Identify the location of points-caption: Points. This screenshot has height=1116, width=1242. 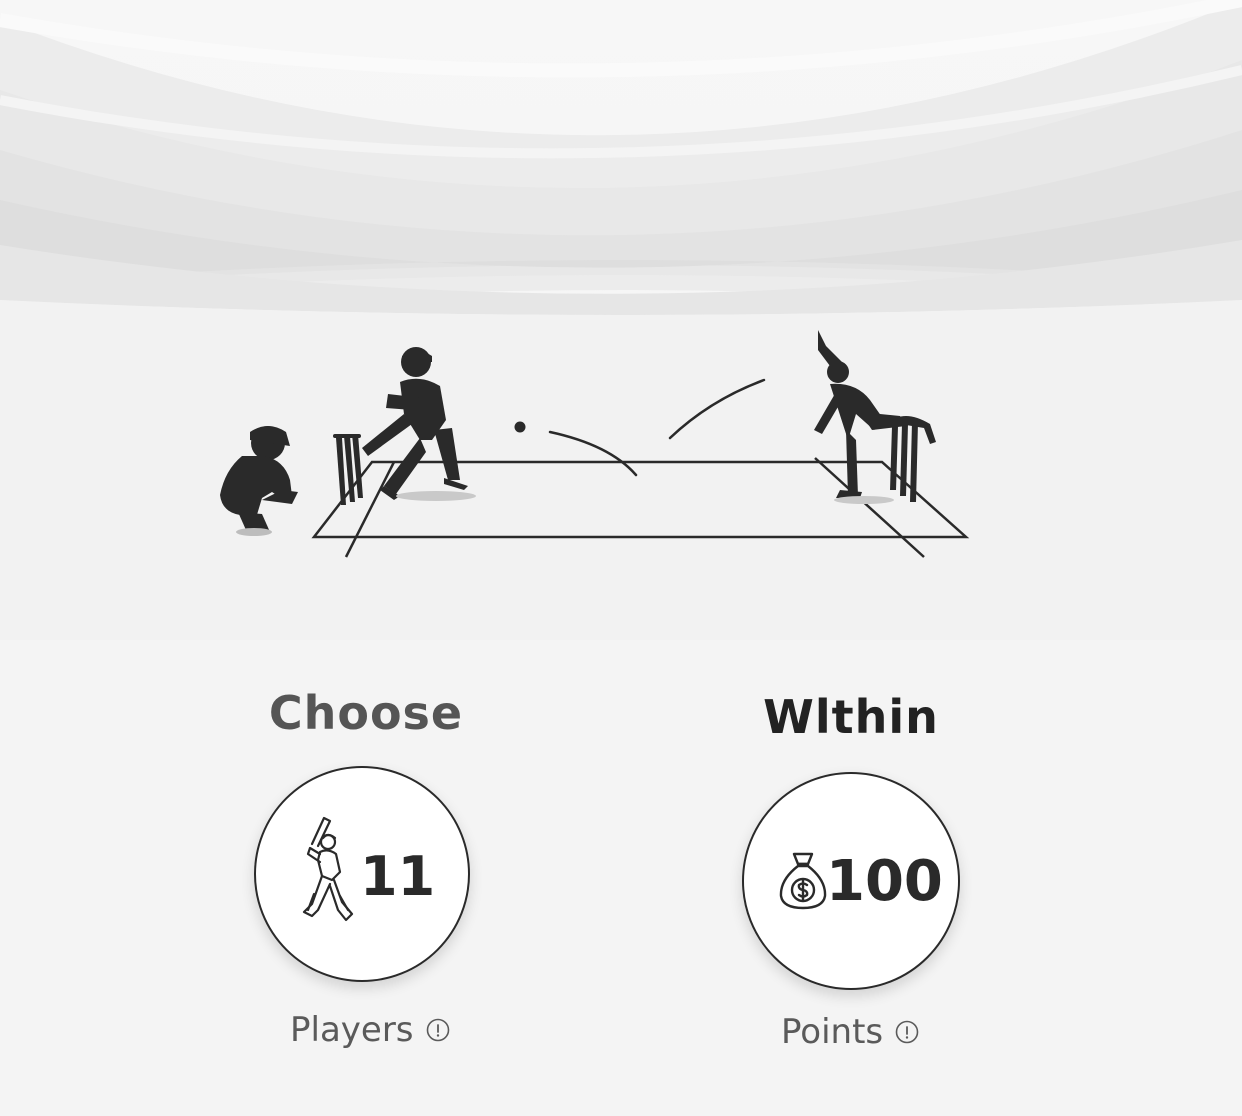
(850, 1032).